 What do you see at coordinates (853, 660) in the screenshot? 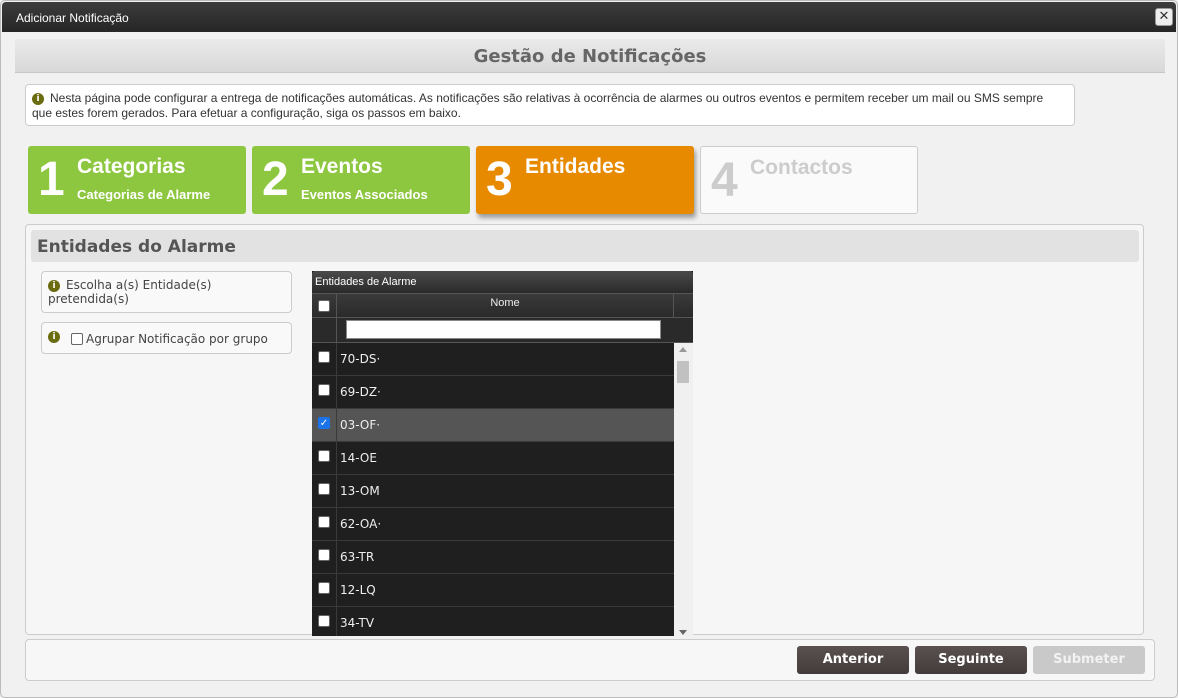
I see `previous-button: Anterior` at bounding box center [853, 660].